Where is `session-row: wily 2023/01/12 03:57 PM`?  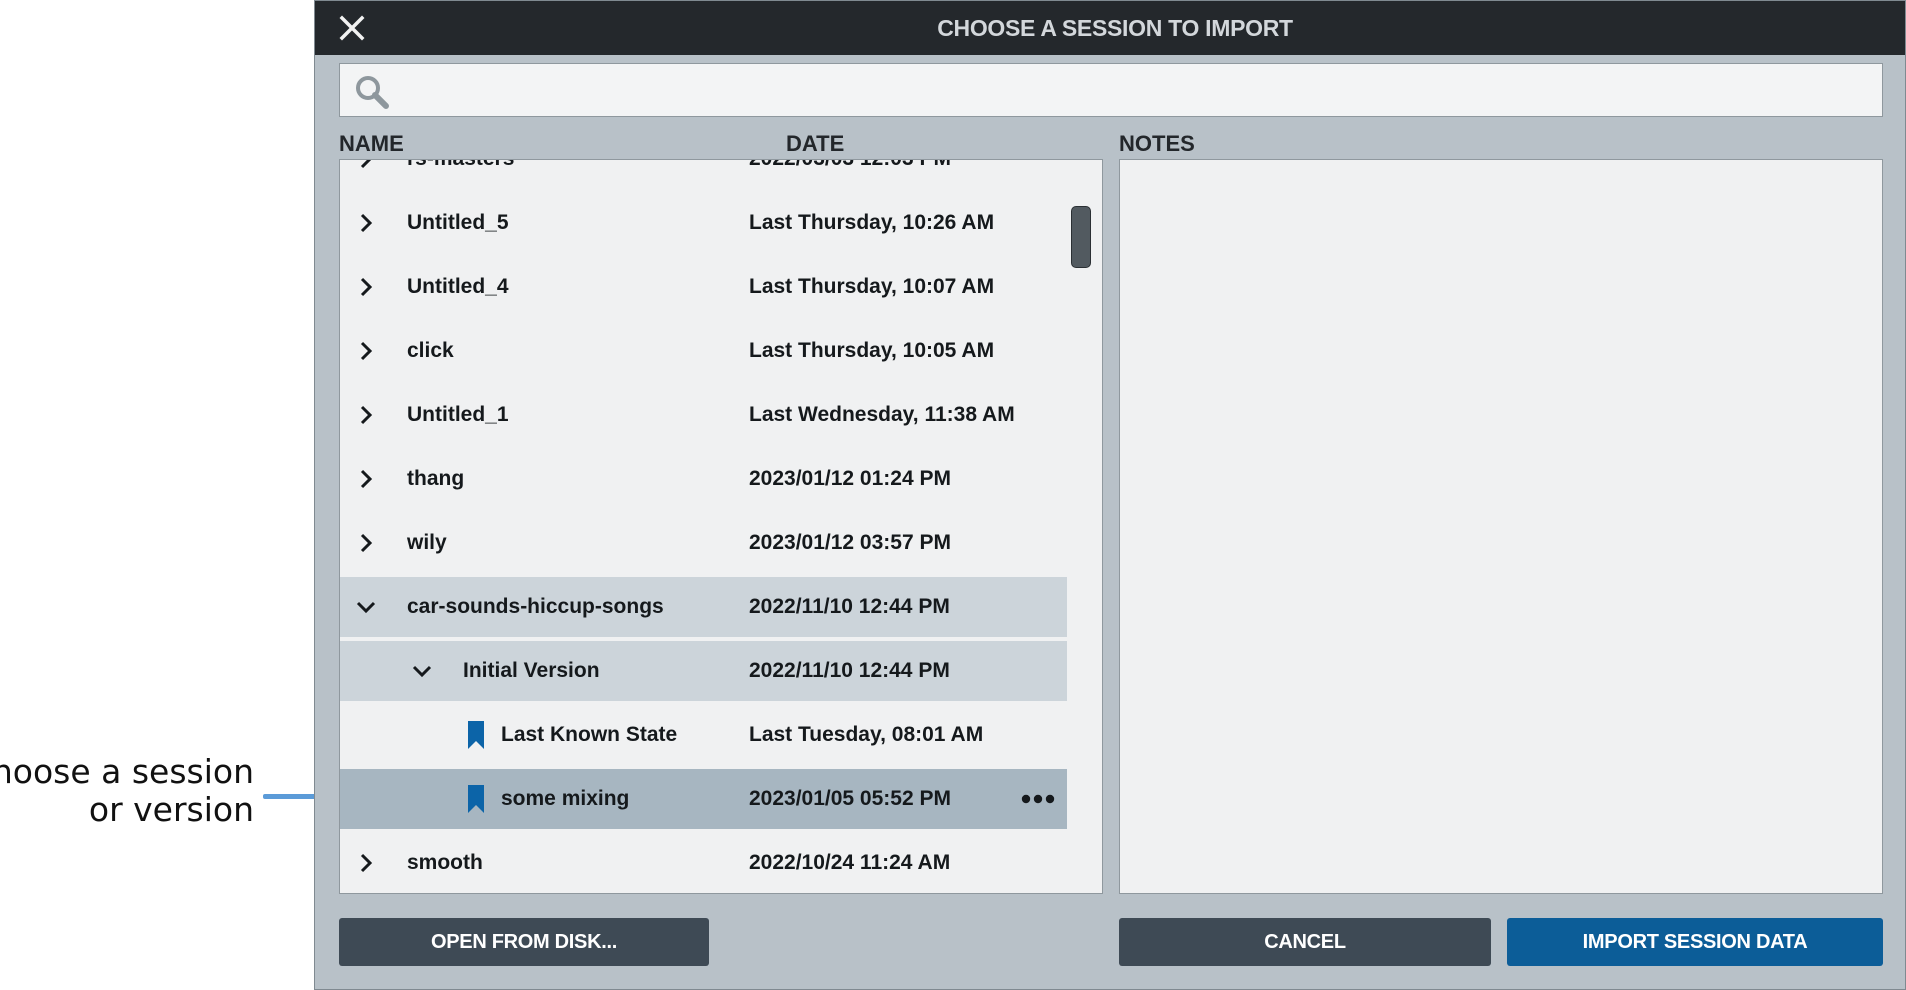
session-row: wily 2023/01/12 03:57 PM is located at coordinates (703, 543).